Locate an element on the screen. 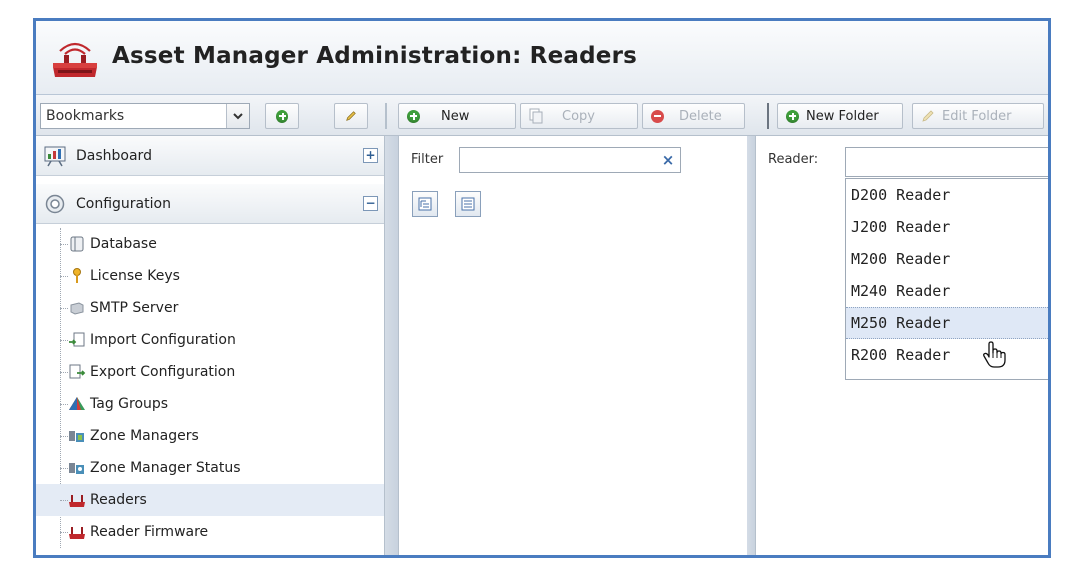  new-folder-button-label: New Folder is located at coordinates (842, 116).